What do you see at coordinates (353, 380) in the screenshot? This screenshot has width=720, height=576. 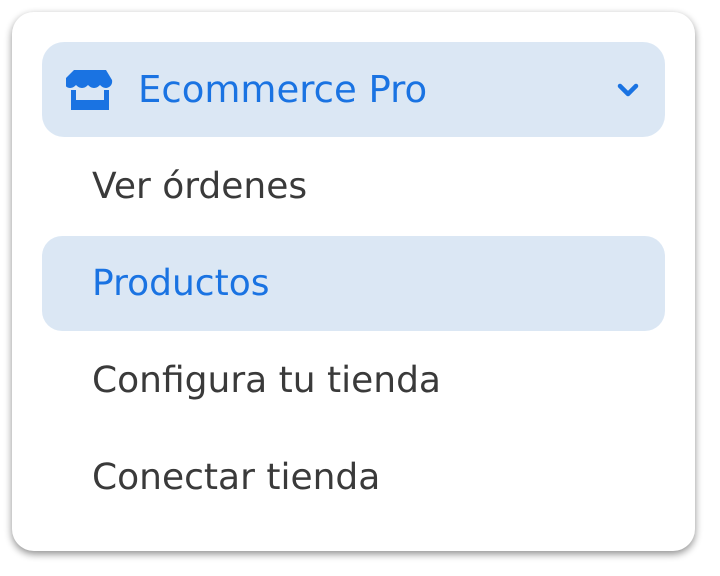 I see `menu-item: Configura tu tienda` at bounding box center [353, 380].